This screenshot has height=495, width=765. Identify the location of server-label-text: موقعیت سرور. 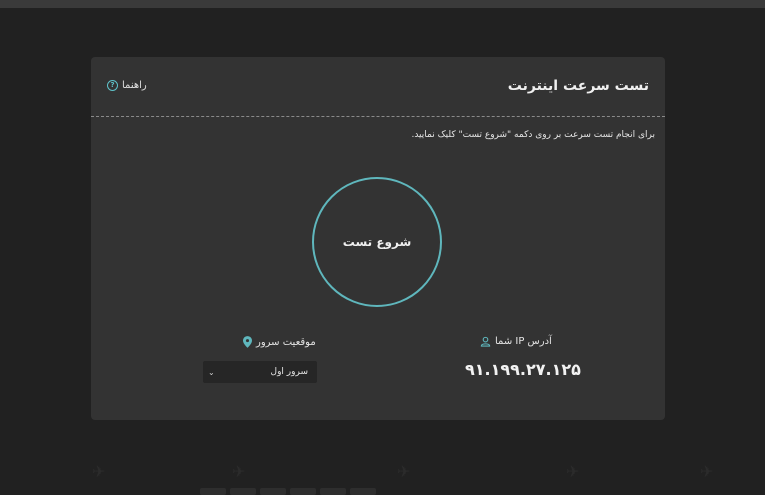
(286, 342).